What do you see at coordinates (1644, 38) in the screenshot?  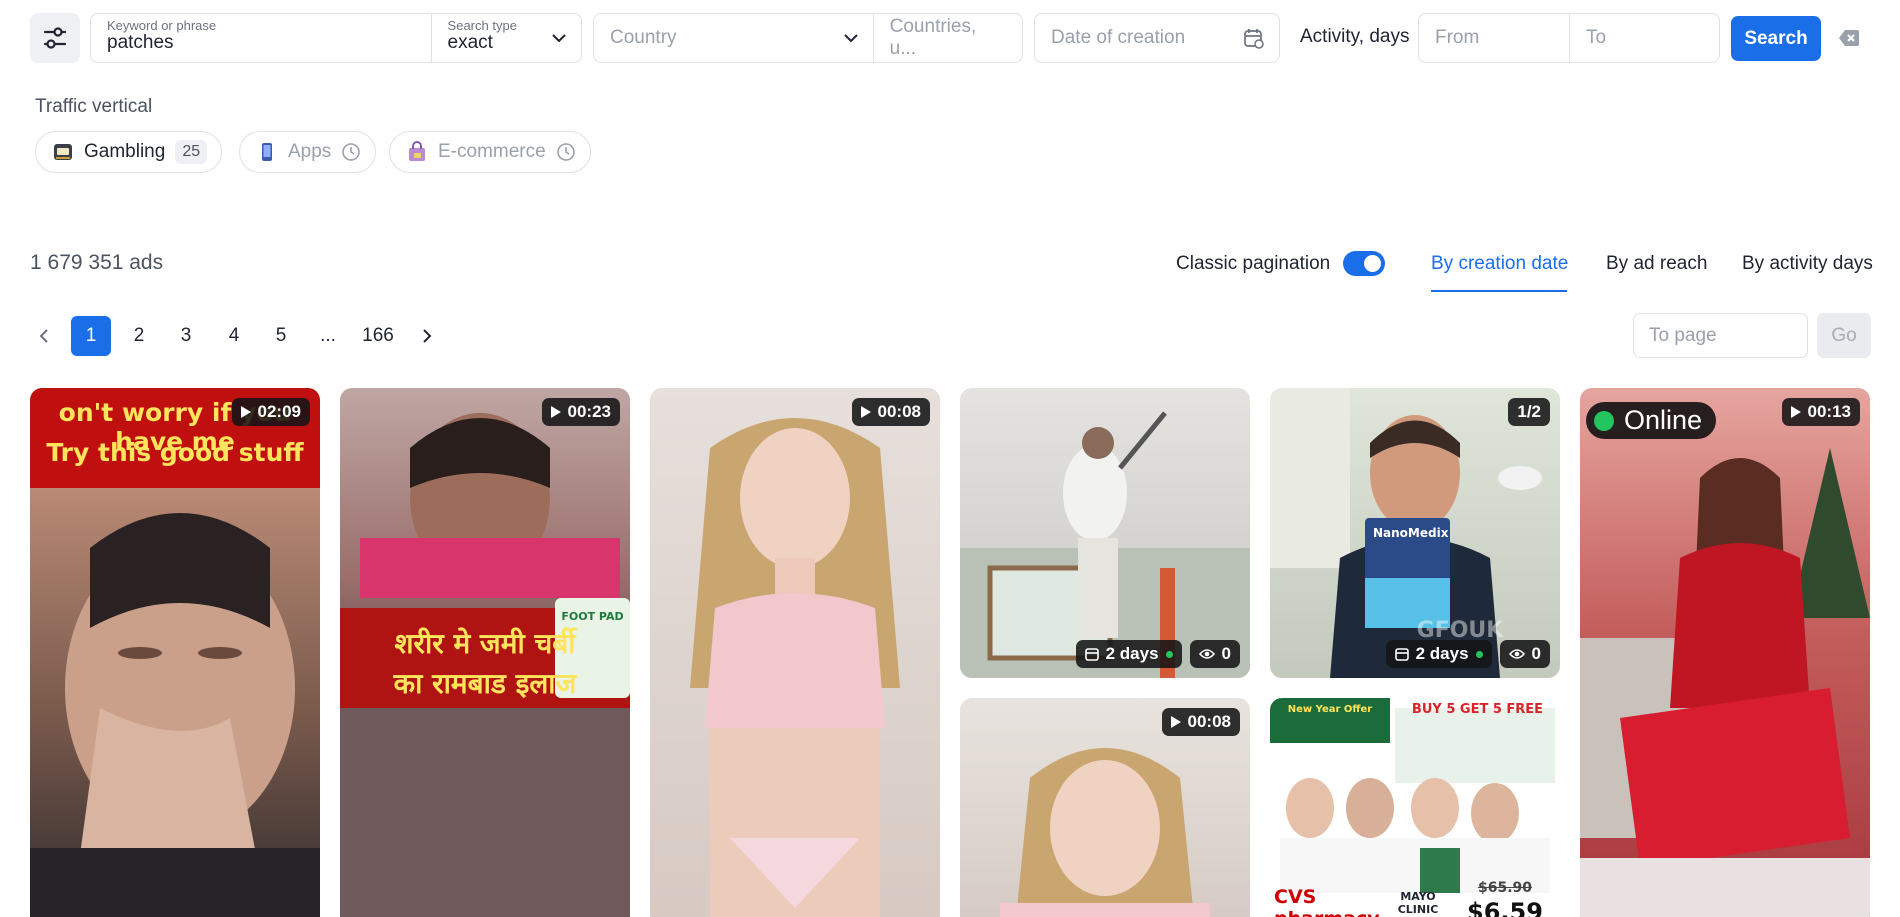 I see `activity-to-field: To` at bounding box center [1644, 38].